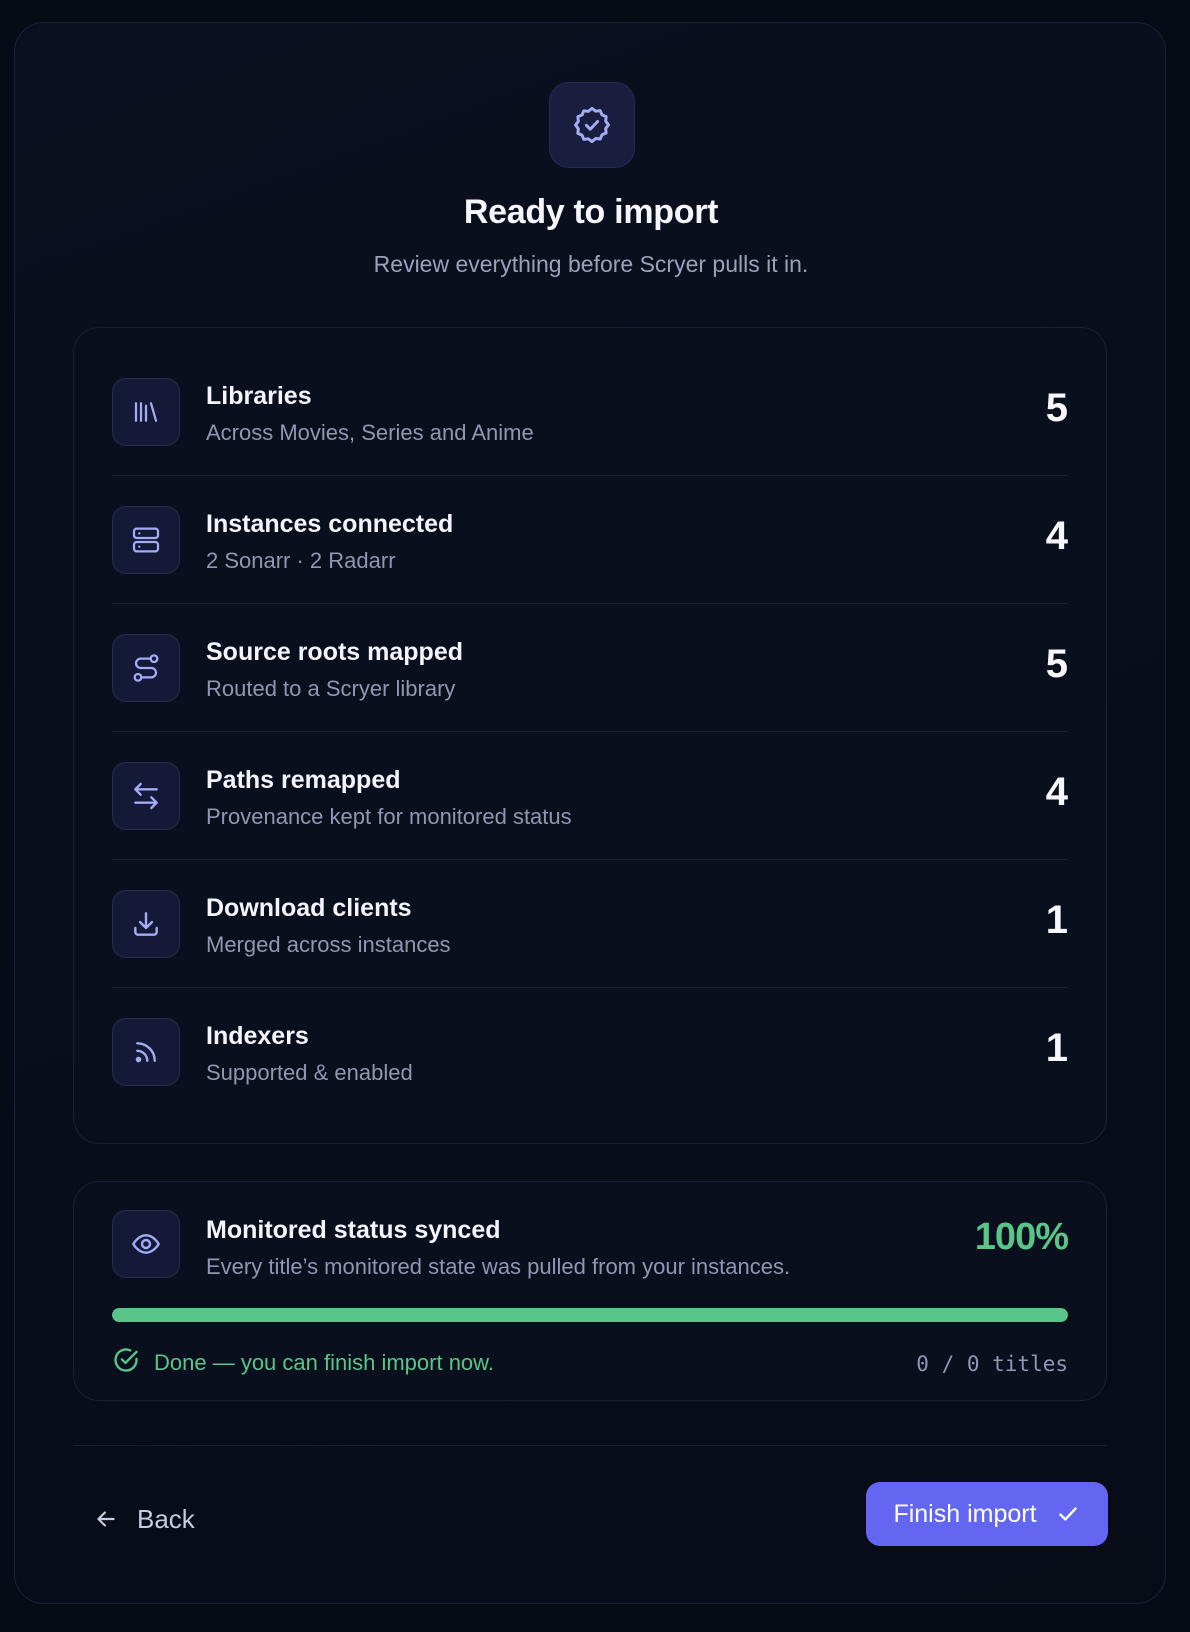  I want to click on sync-label: Monitored status synced, so click(353, 1230).